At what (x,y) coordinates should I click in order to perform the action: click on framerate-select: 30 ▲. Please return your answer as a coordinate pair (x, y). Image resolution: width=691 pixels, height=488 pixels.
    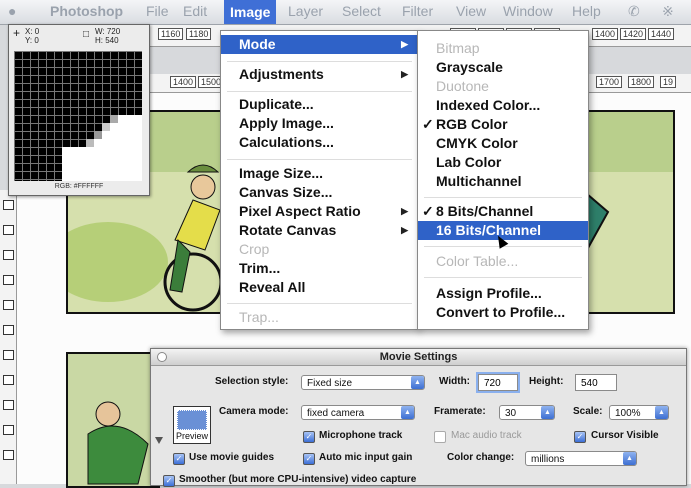
    Looking at the image, I should click on (527, 412).